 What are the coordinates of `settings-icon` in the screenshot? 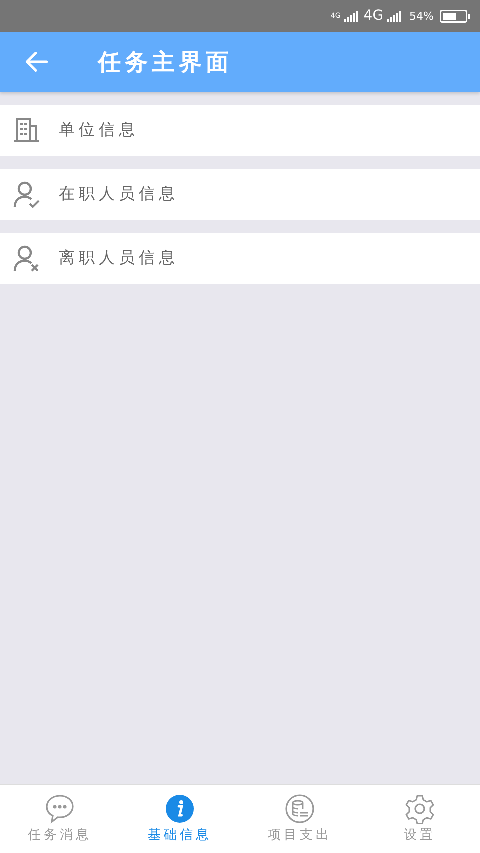 It's located at (420, 809).